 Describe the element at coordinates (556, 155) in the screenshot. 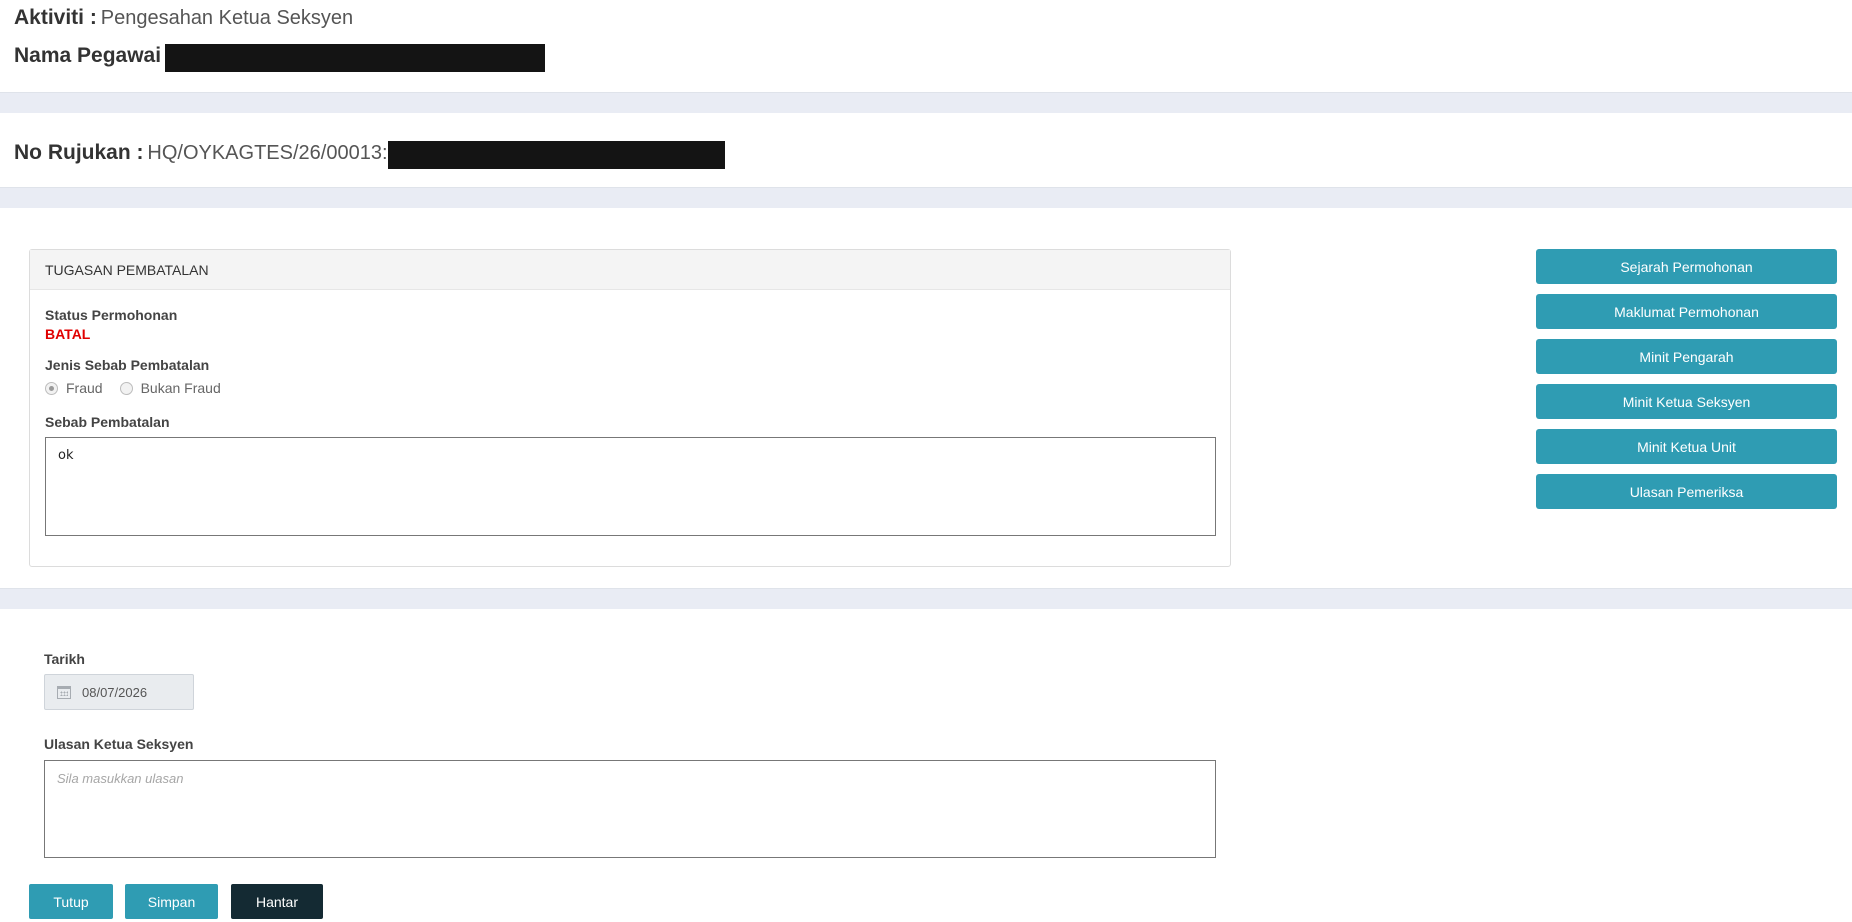

I see `rujukan-name-redacted` at that location.